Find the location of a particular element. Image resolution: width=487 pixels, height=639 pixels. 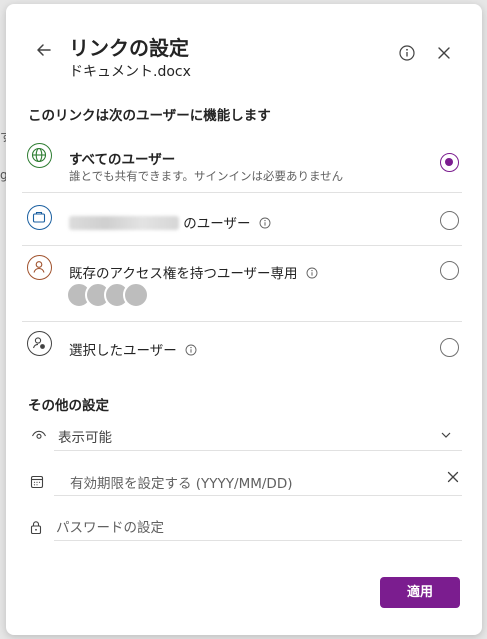

person-icon is located at coordinates (39, 267).